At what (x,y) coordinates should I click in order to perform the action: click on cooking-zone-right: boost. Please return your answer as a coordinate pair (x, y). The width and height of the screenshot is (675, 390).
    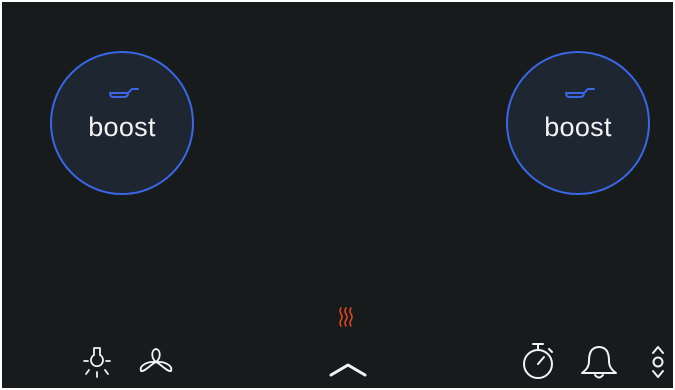
    Looking at the image, I should click on (578, 123).